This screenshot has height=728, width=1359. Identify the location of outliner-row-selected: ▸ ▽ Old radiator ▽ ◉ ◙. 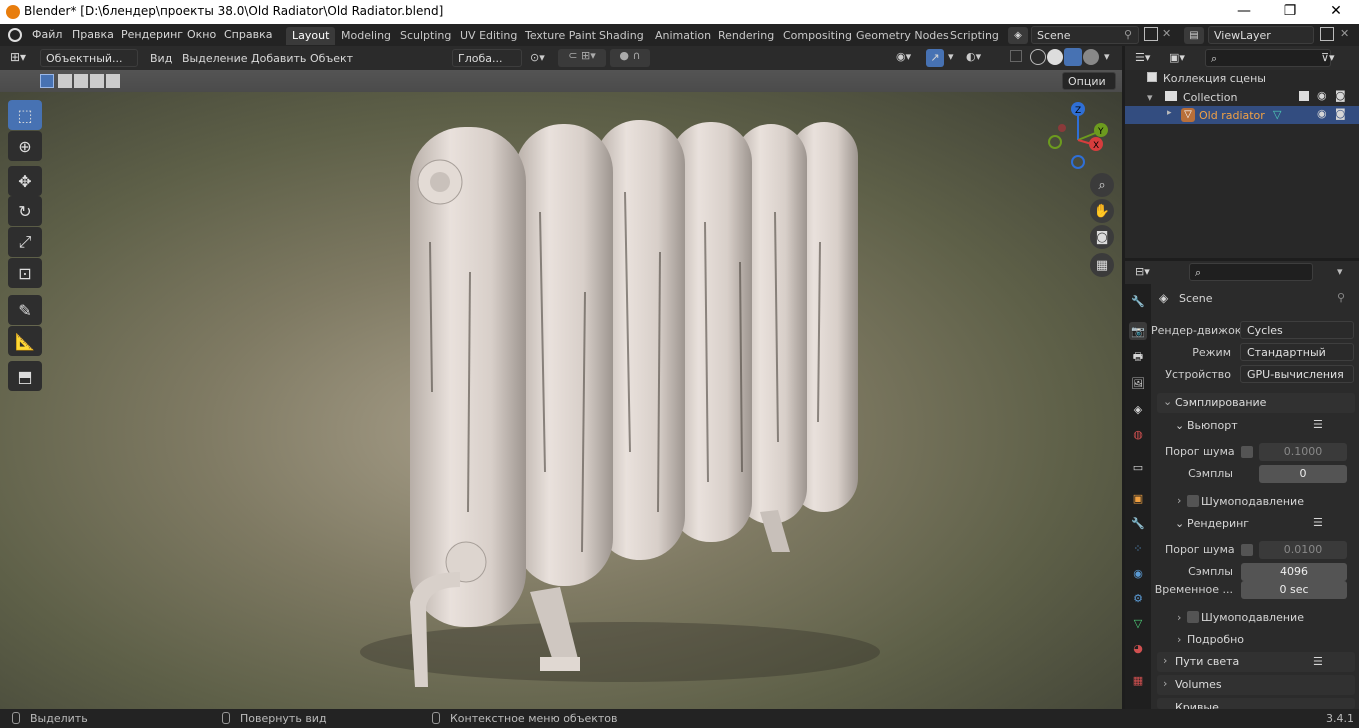
(1242, 115).